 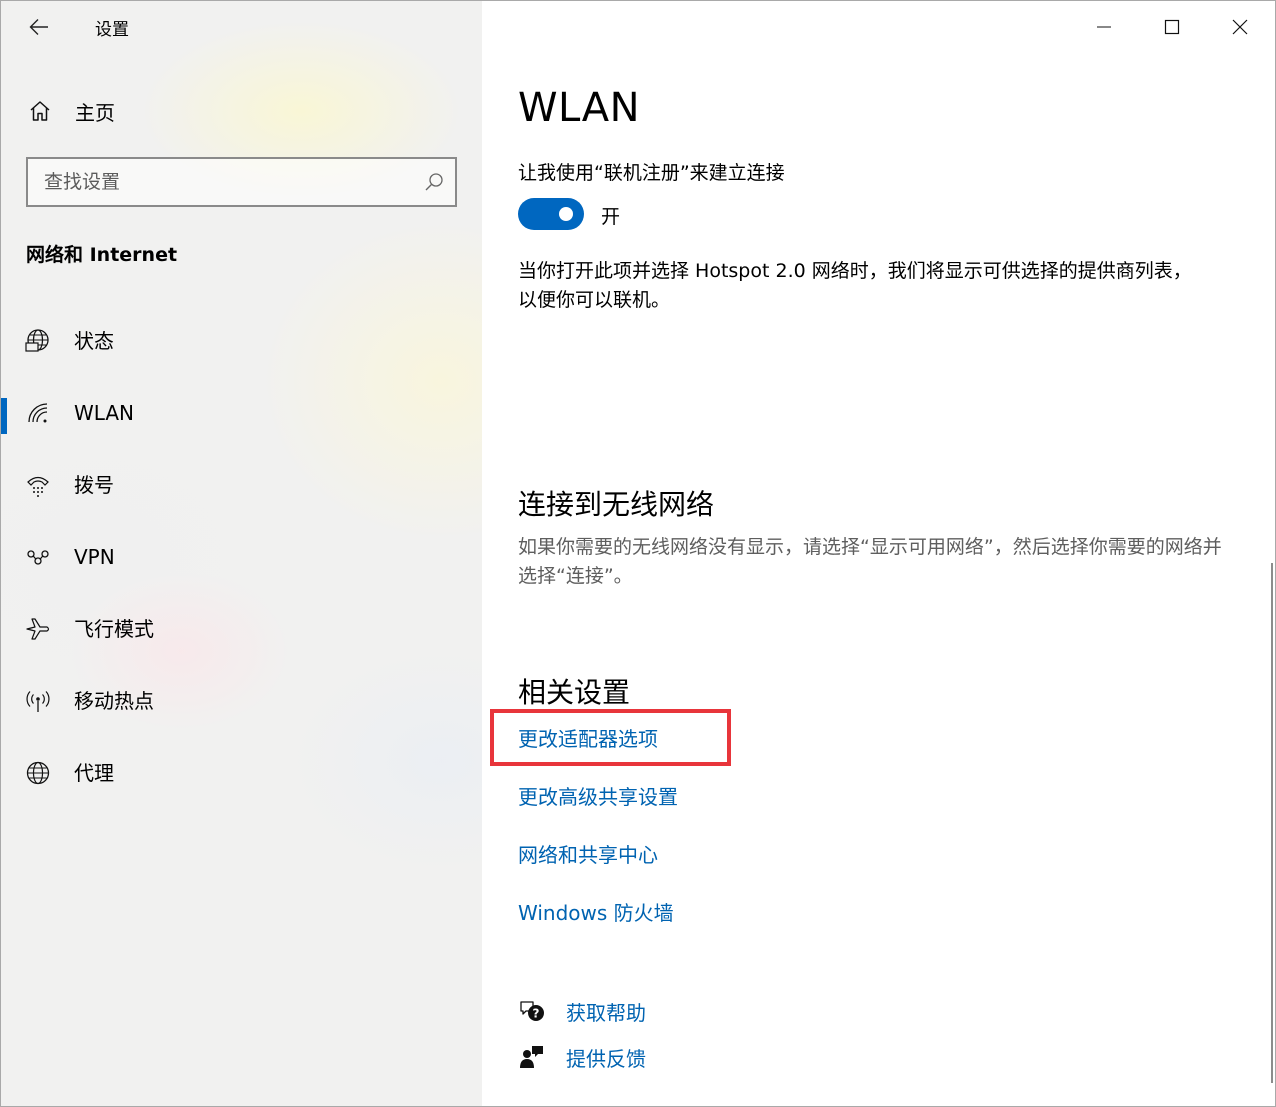 What do you see at coordinates (38, 773) in the screenshot?
I see `globe-icon` at bounding box center [38, 773].